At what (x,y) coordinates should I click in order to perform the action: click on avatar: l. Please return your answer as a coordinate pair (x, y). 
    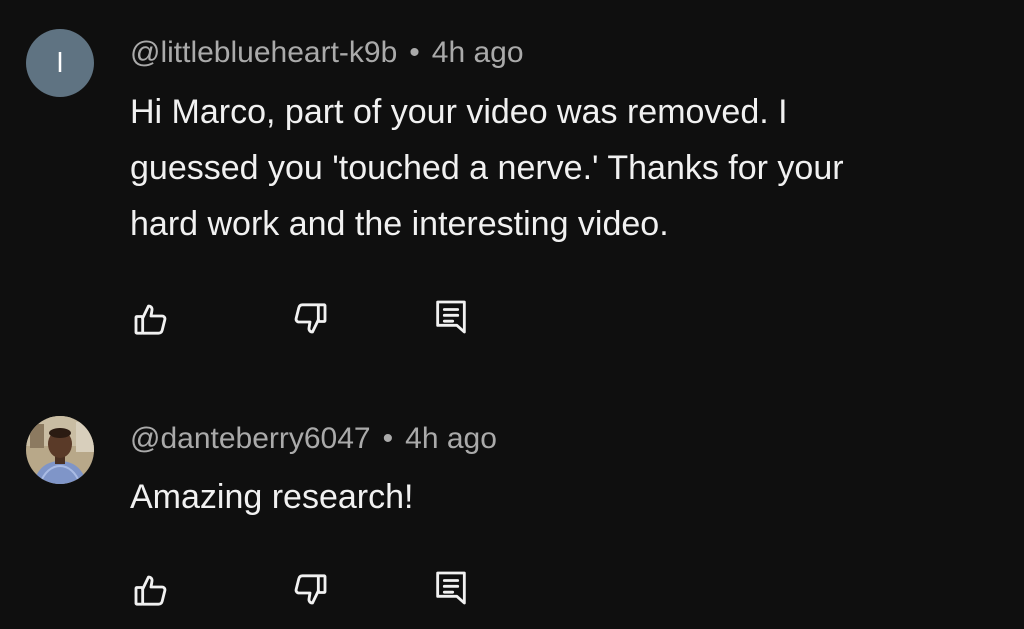
    Looking at the image, I should click on (60, 63).